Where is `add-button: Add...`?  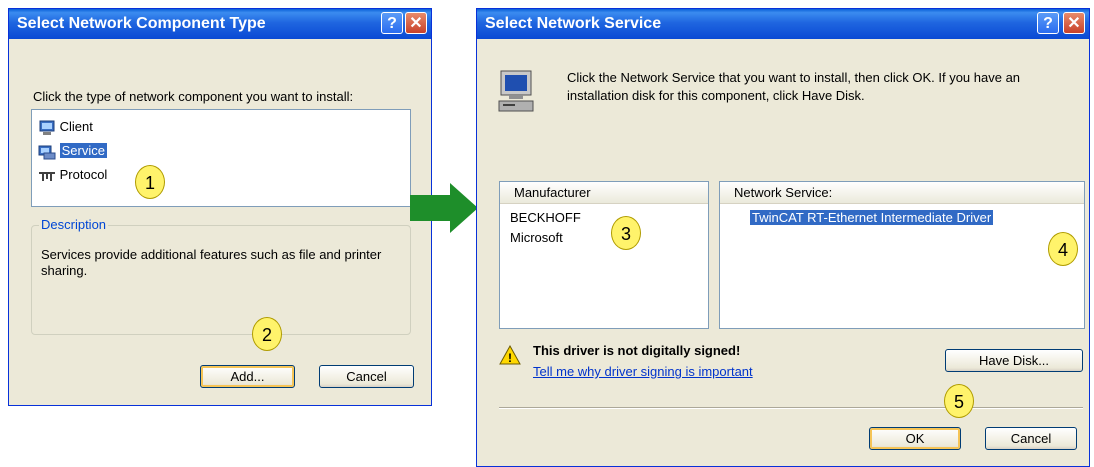 add-button: Add... is located at coordinates (247, 376).